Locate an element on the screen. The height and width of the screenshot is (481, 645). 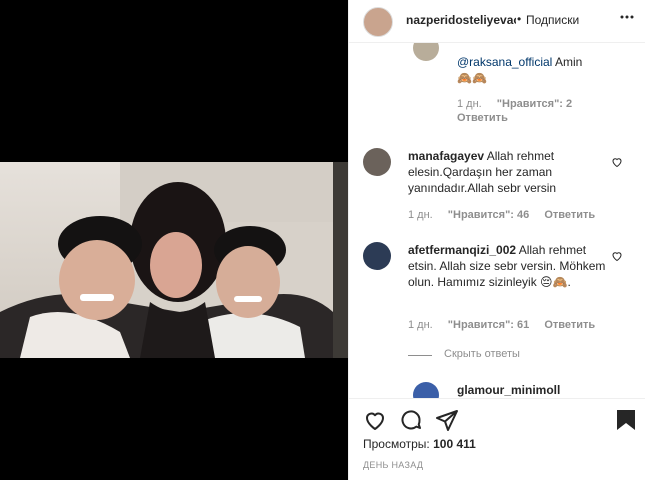
bookmark-icon is located at coordinates (626, 421).